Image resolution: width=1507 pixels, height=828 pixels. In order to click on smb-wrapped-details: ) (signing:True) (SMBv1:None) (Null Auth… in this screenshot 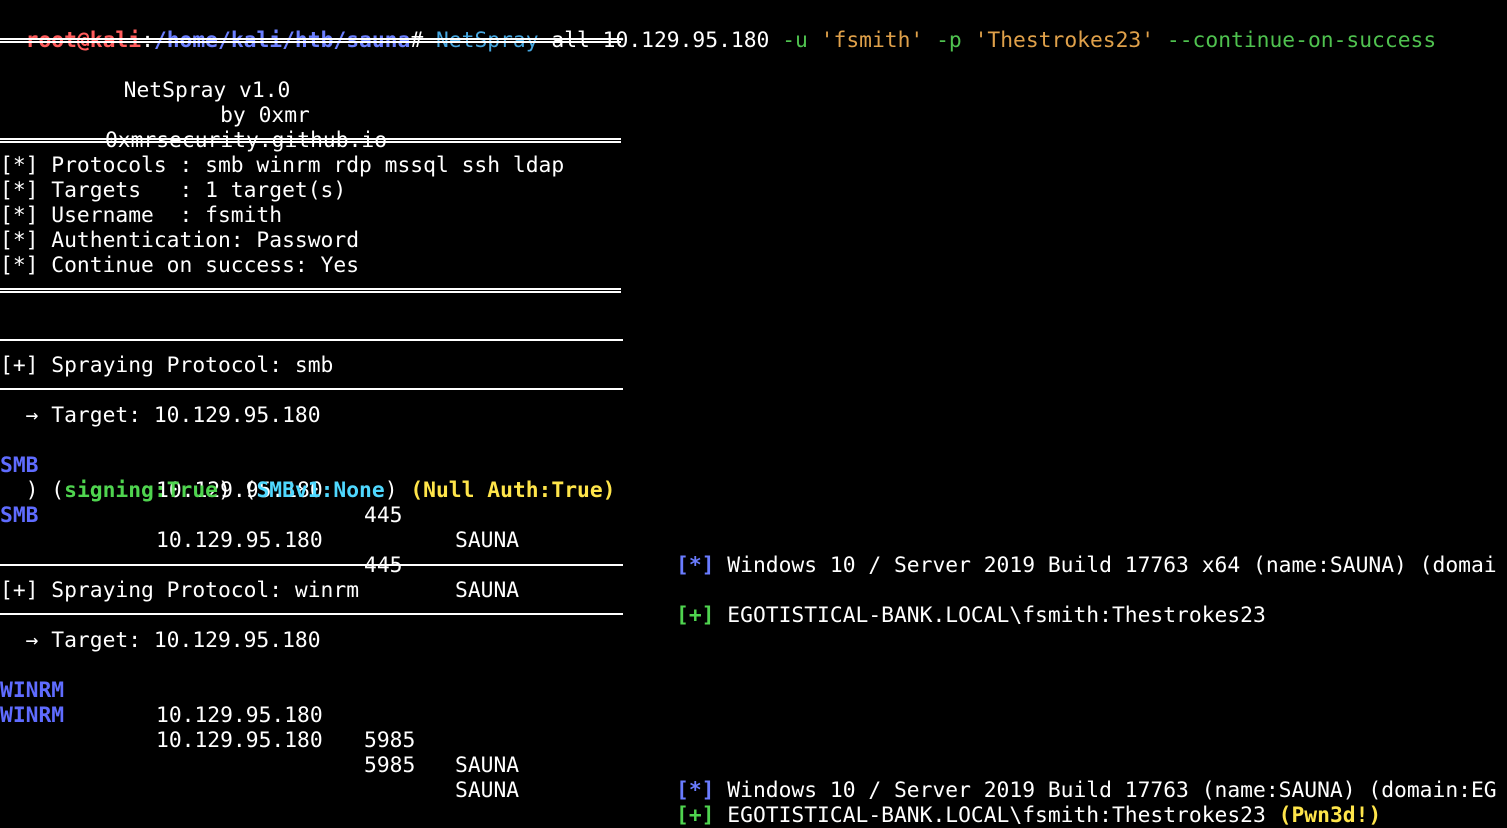, I will do `click(308, 478)`.